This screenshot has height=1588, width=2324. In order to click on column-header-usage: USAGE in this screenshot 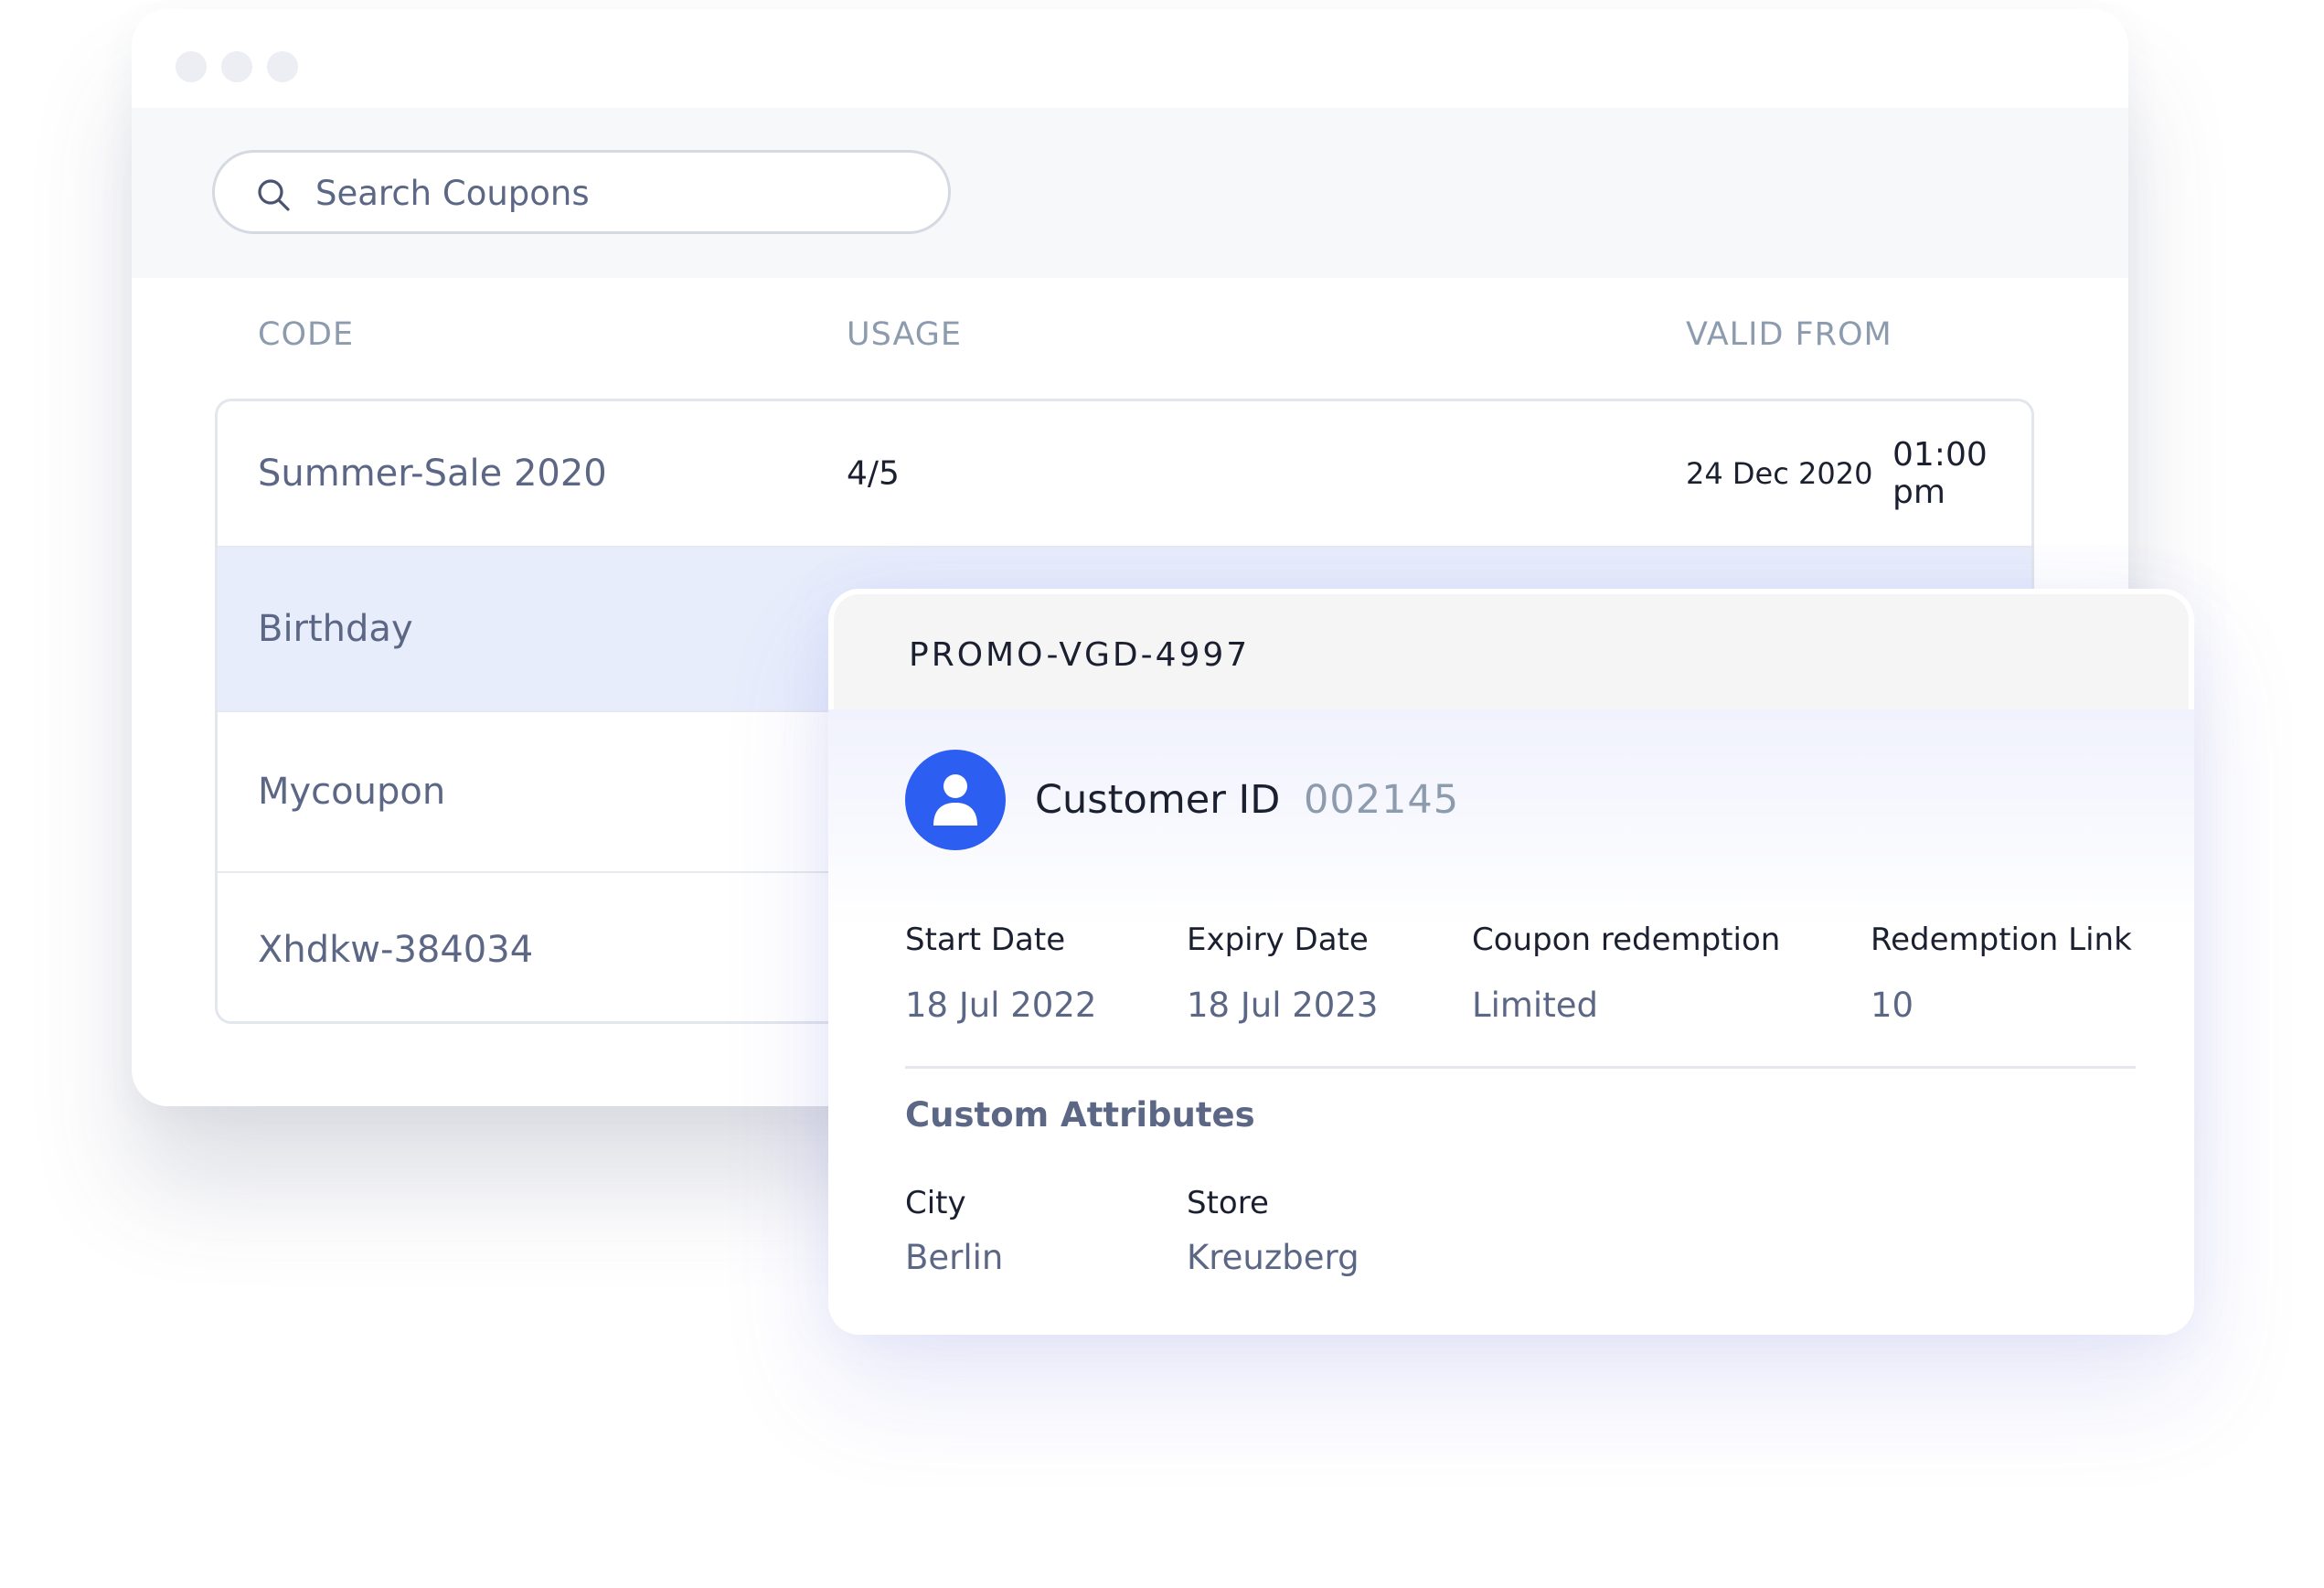, I will do `click(904, 334)`.